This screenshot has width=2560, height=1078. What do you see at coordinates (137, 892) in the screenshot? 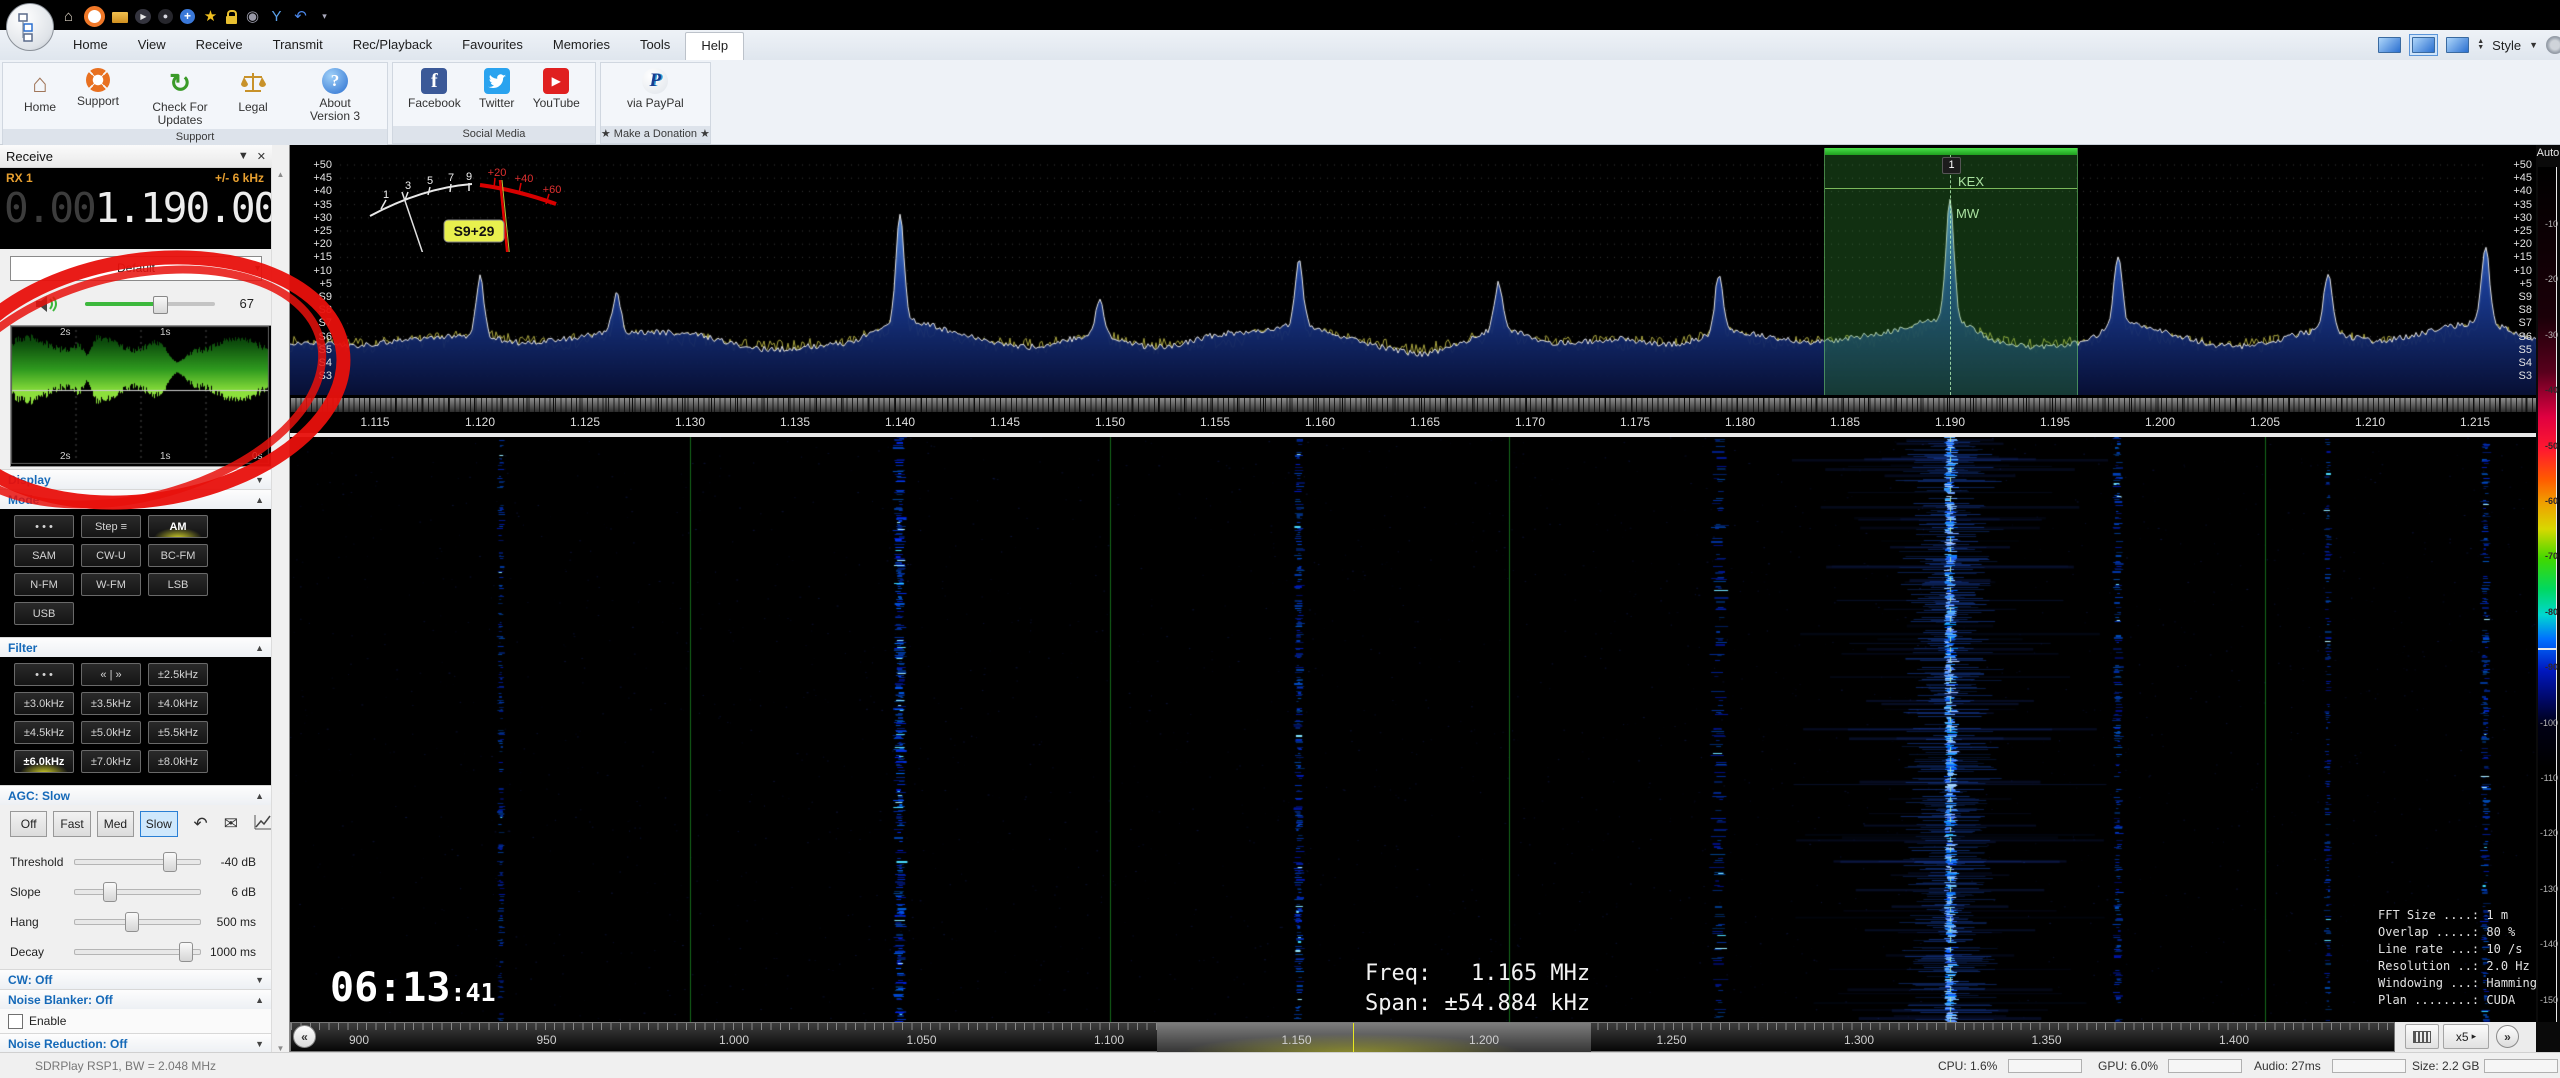
I see `agc-slider-slope` at bounding box center [137, 892].